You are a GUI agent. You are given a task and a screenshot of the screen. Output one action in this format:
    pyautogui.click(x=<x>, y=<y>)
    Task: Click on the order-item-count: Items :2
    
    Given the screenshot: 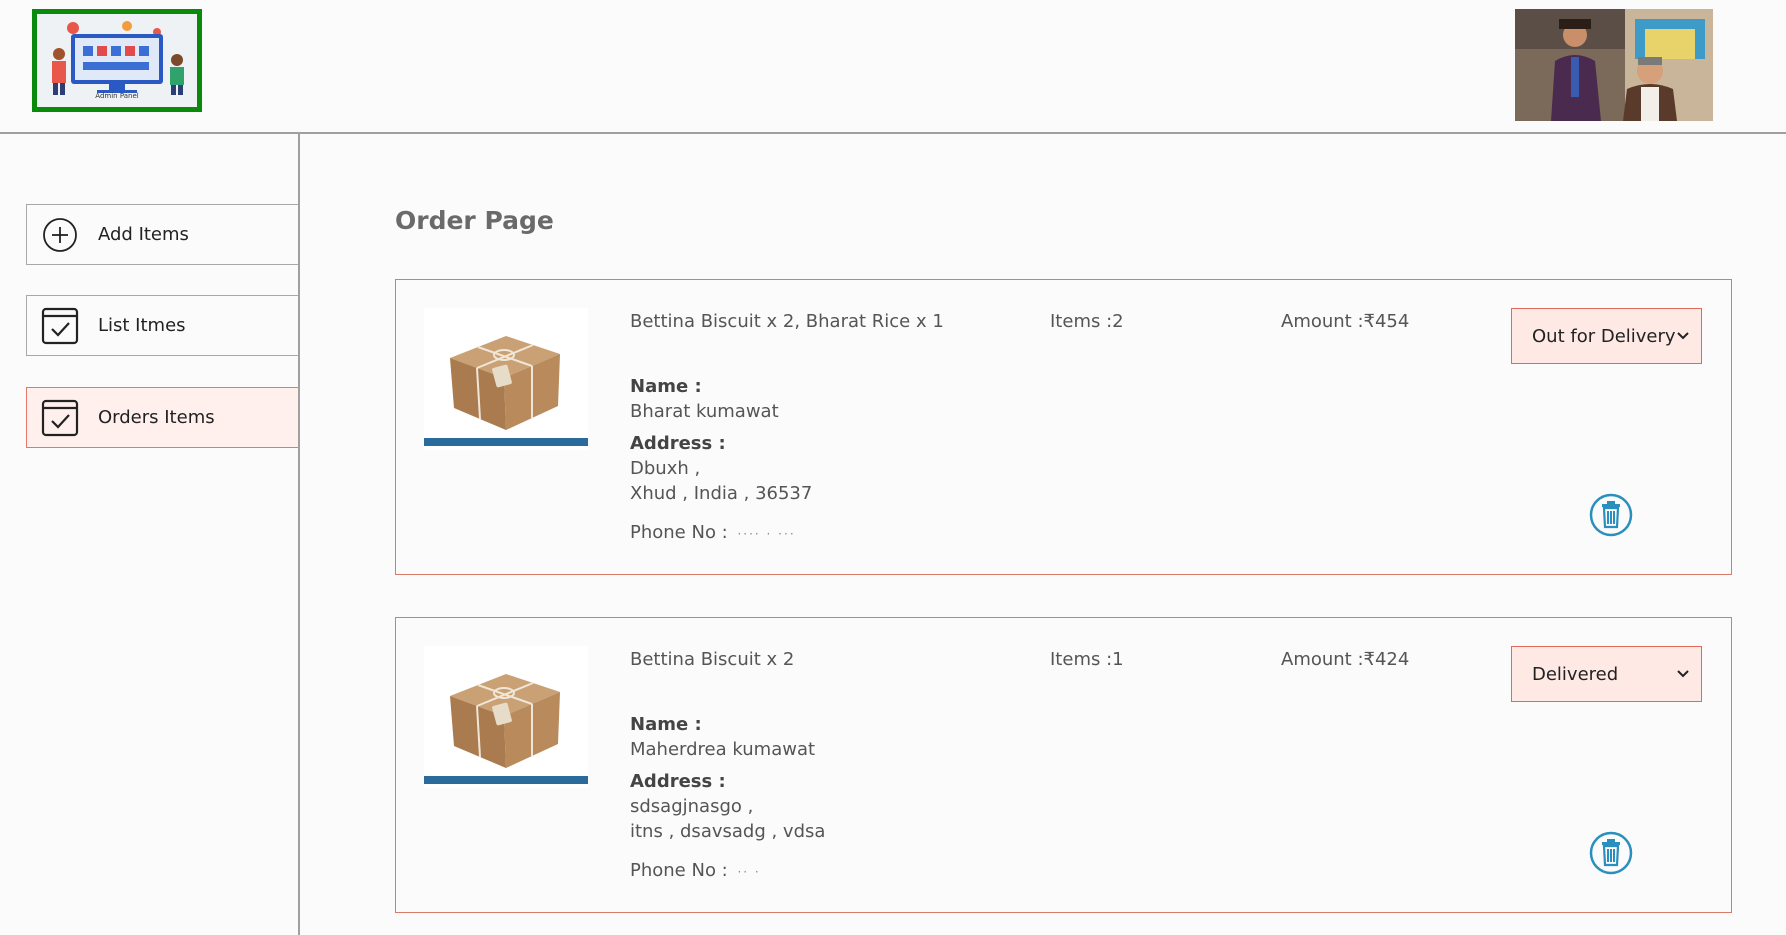 What is the action you would take?
    pyautogui.click(x=1087, y=321)
    